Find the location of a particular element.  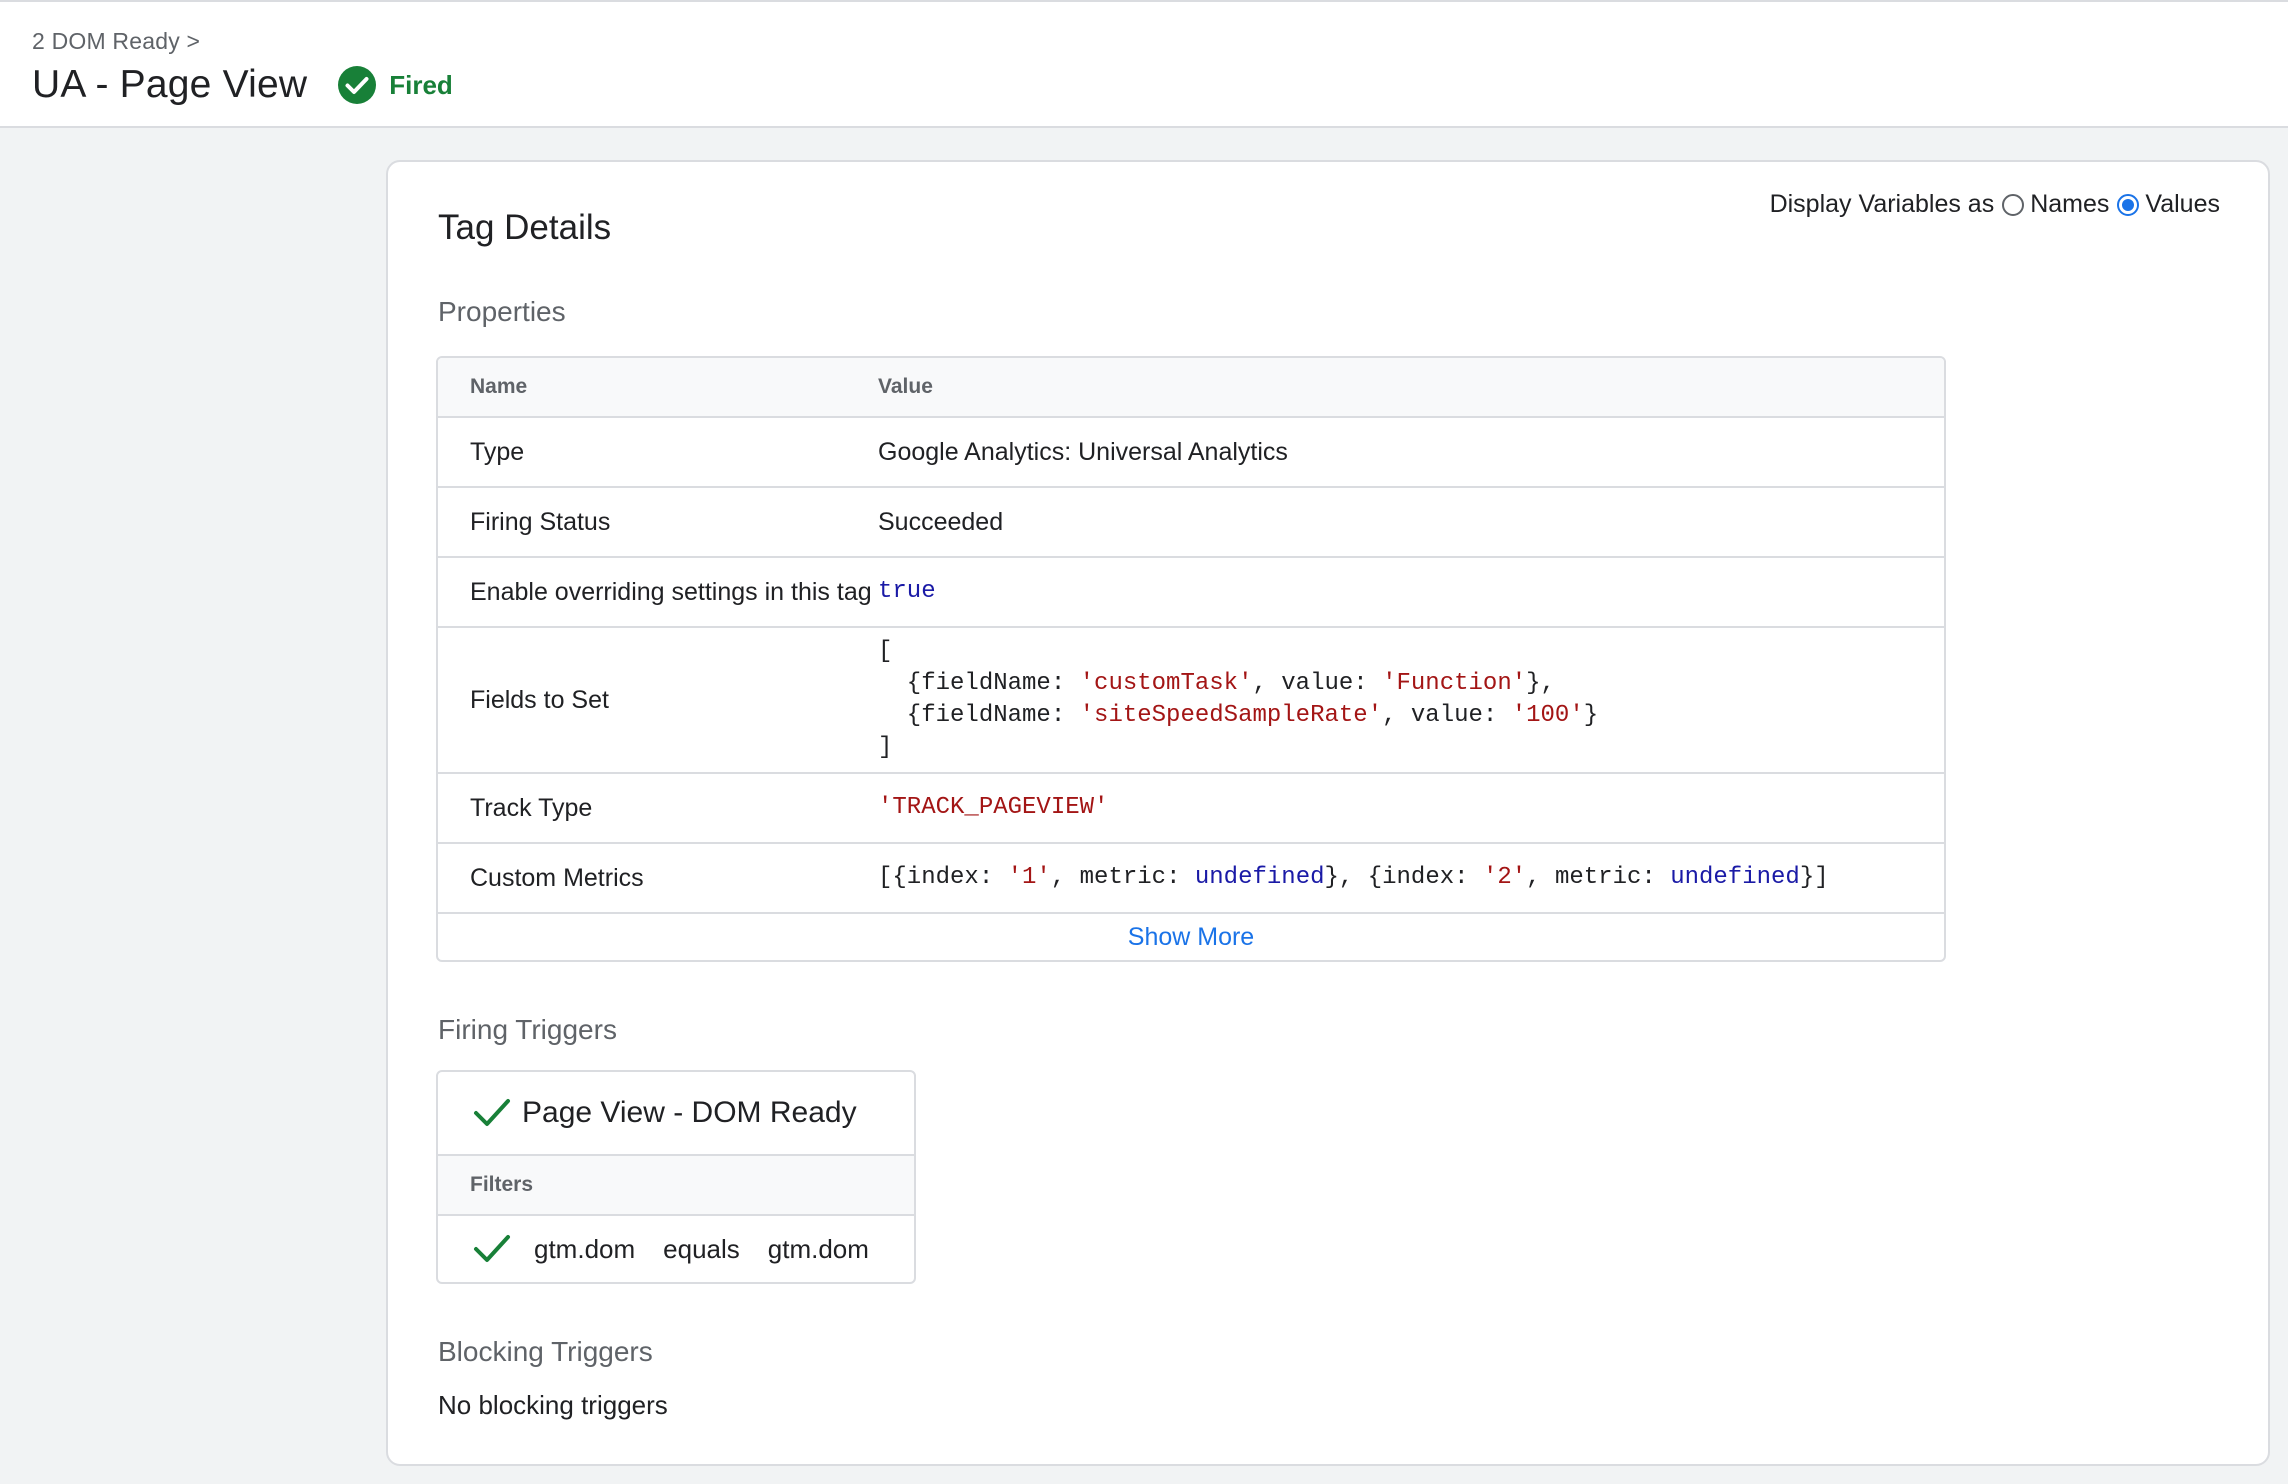

radio-names is located at coordinates (2013, 204).